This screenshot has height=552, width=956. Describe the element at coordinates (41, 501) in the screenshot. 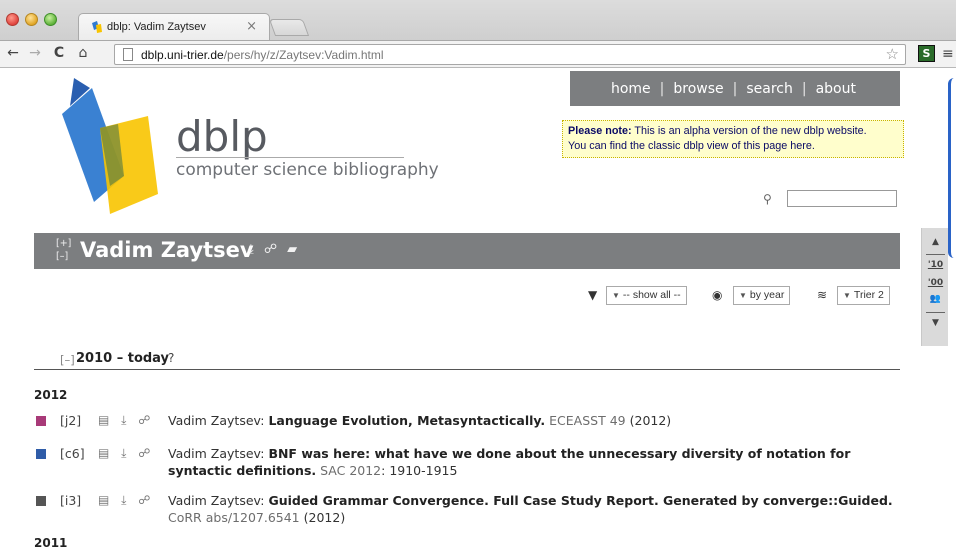

I see `informal-type-icon` at that location.